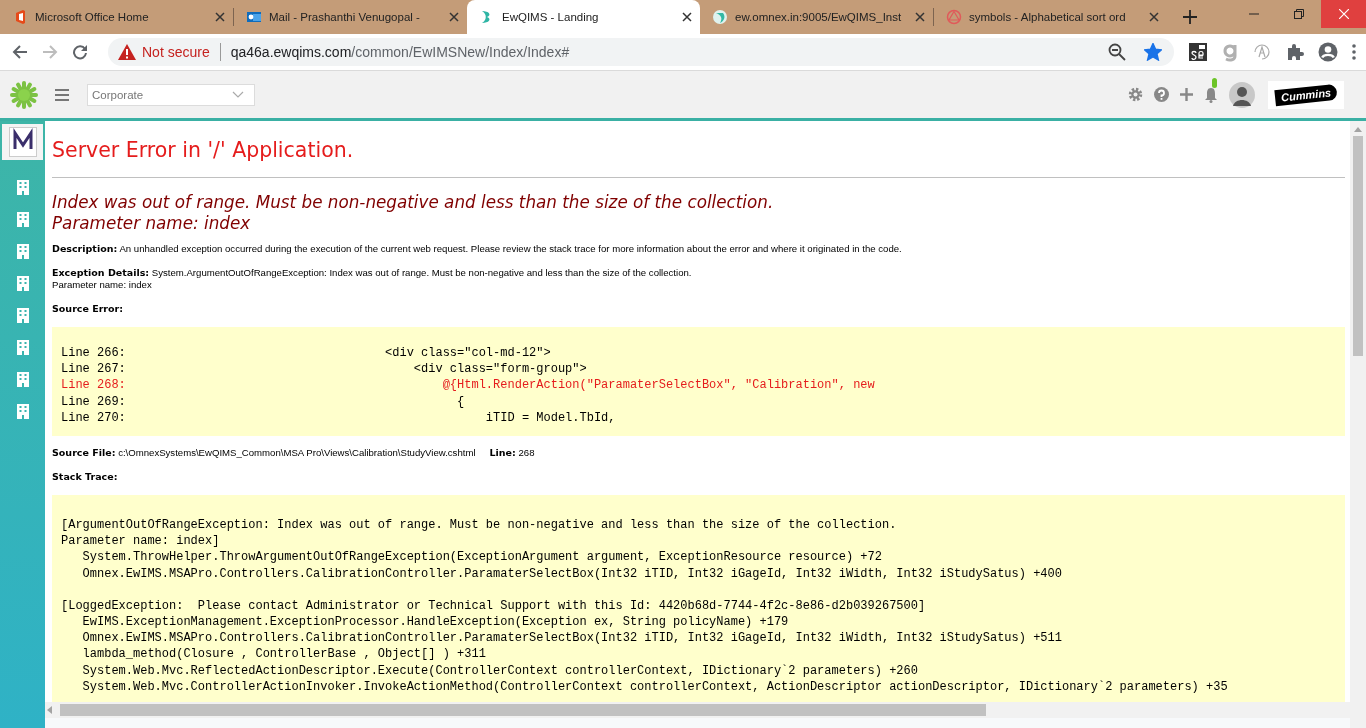 The width and height of the screenshot is (1366, 728). I want to click on back-icon, so click(20, 52).